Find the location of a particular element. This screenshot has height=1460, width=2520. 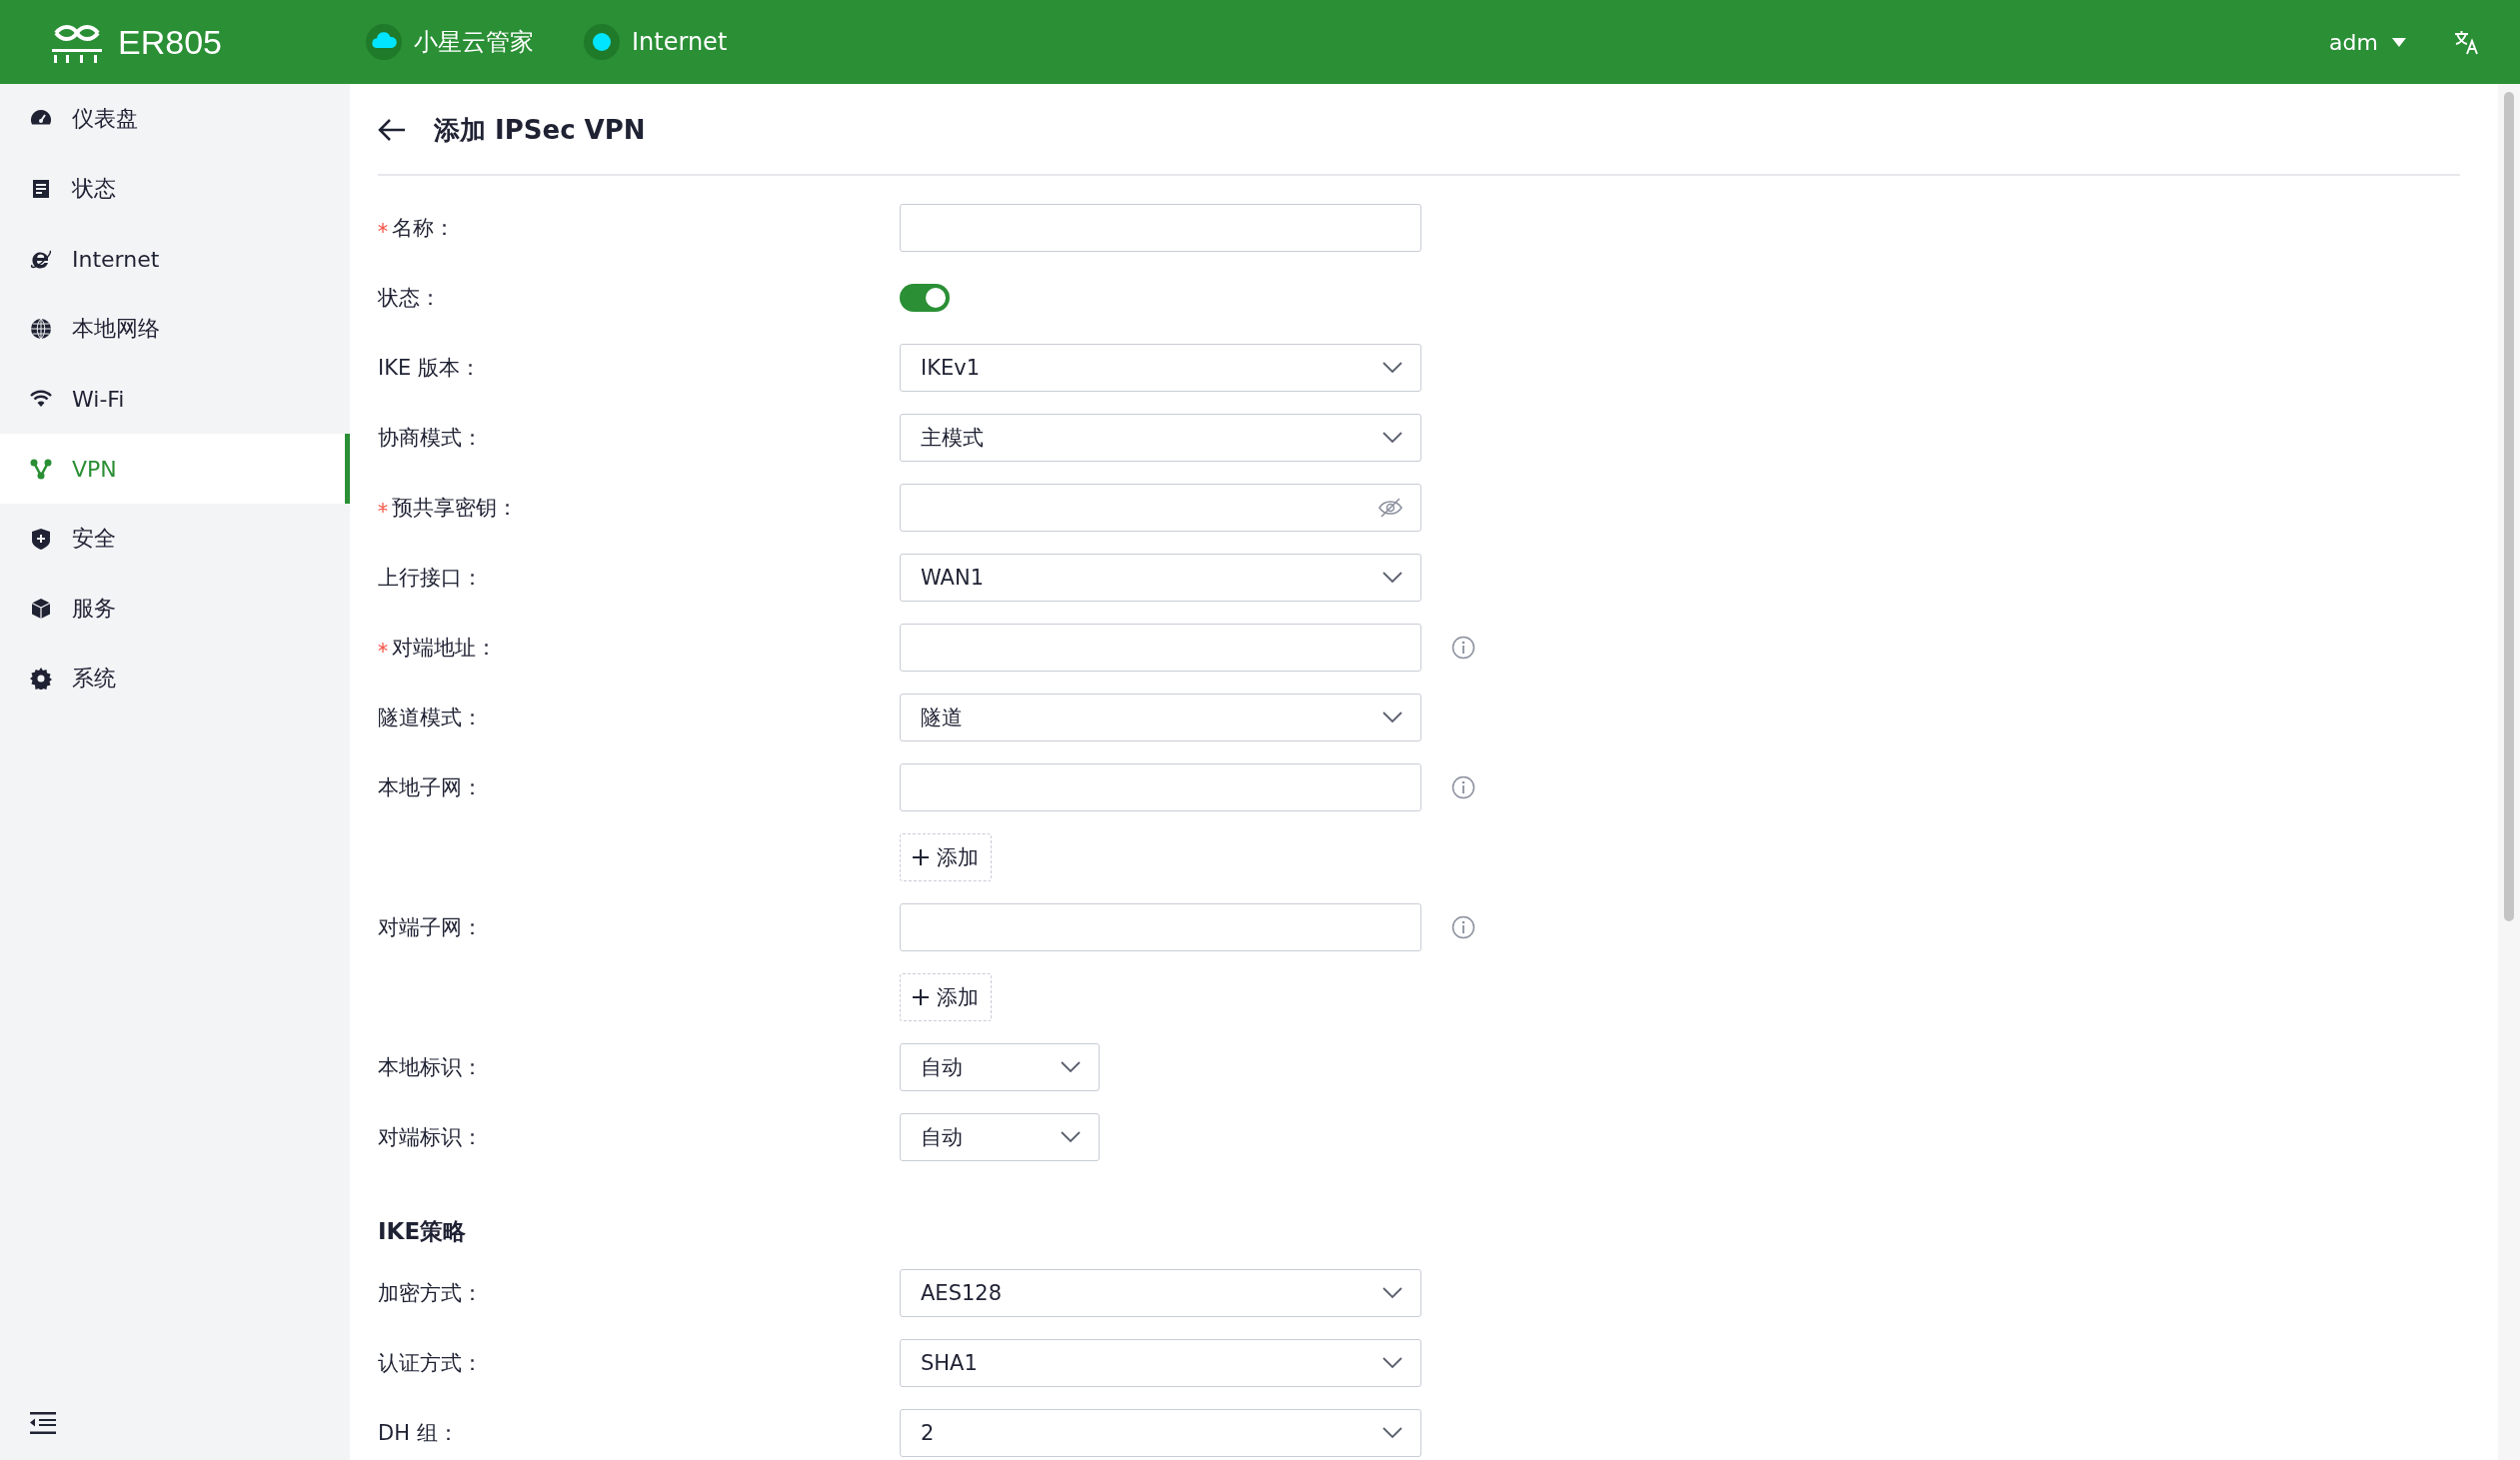

section-heading: IKE策略 is located at coordinates (422, 1231).